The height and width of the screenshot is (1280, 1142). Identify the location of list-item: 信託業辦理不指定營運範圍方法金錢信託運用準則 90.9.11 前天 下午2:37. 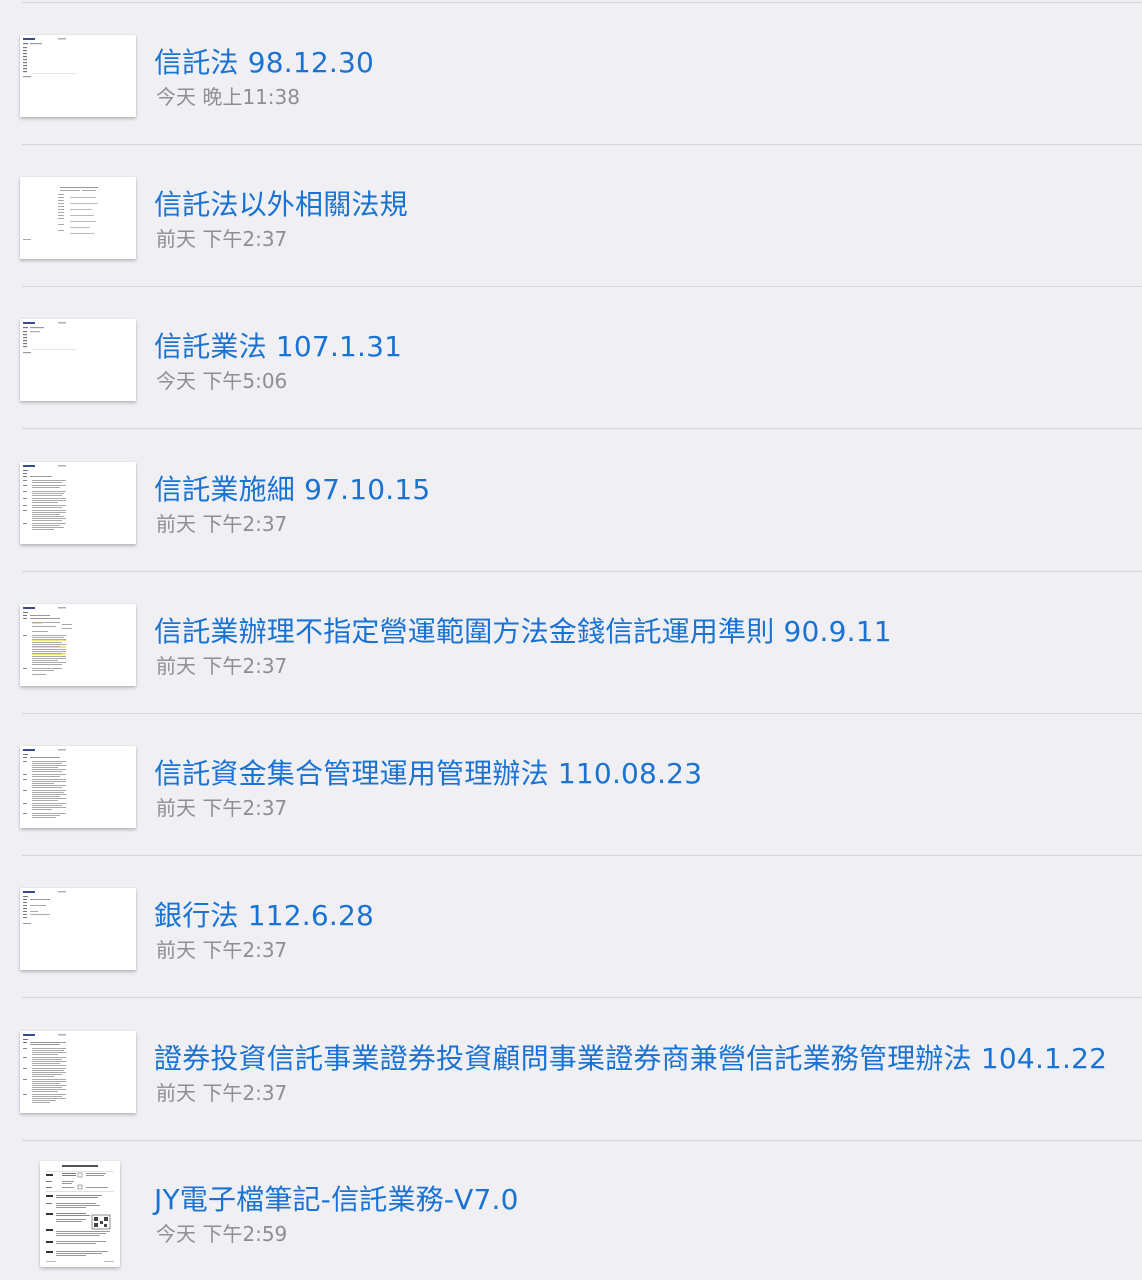
(571, 643).